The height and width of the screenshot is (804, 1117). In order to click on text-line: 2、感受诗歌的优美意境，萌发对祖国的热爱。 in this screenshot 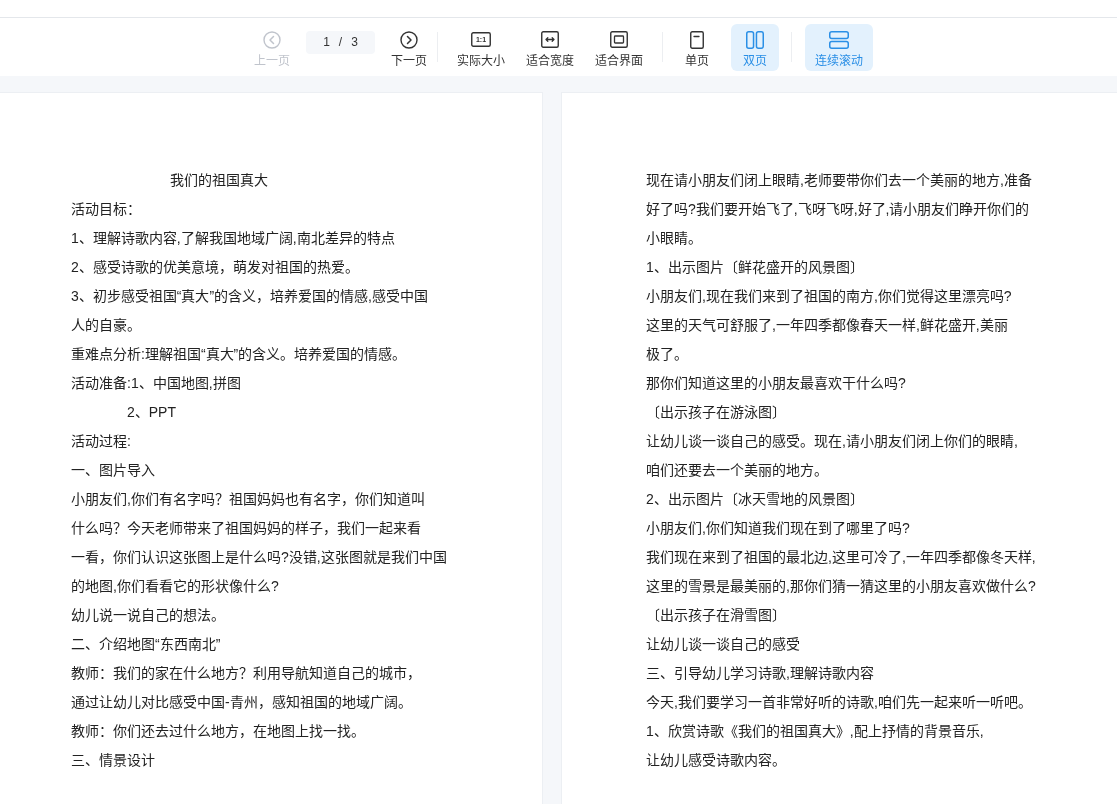, I will do `click(215, 267)`.